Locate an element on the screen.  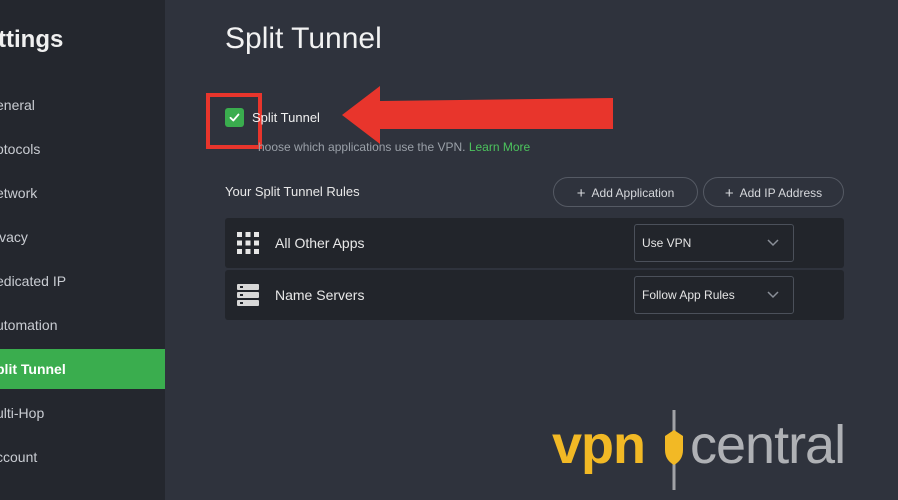
rule-action-select: Follow App Rules is located at coordinates (714, 295).